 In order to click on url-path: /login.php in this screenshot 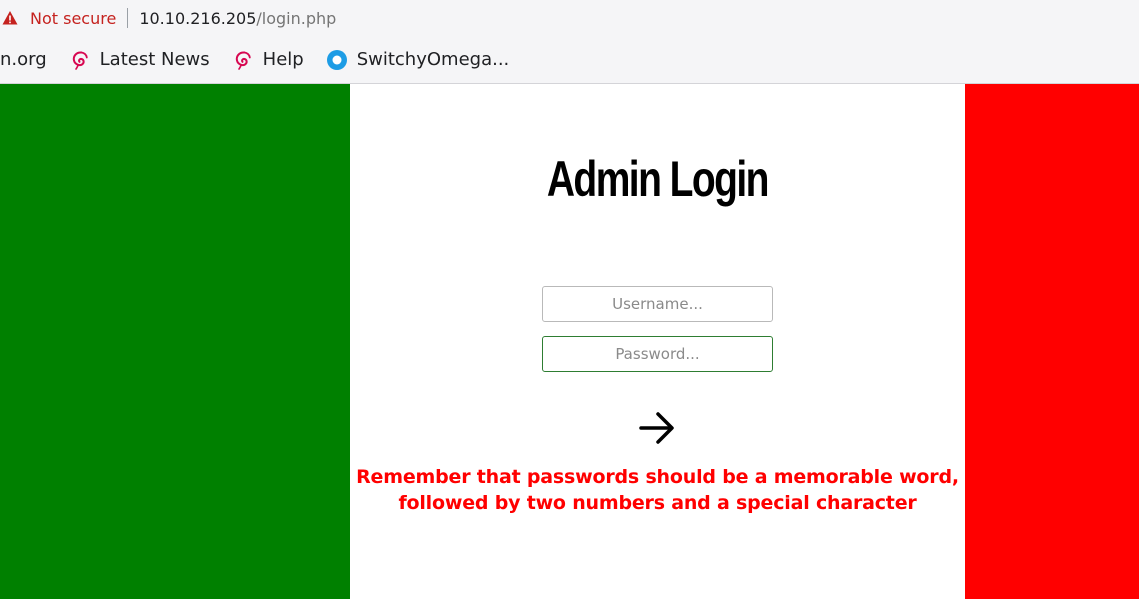, I will do `click(296, 18)`.